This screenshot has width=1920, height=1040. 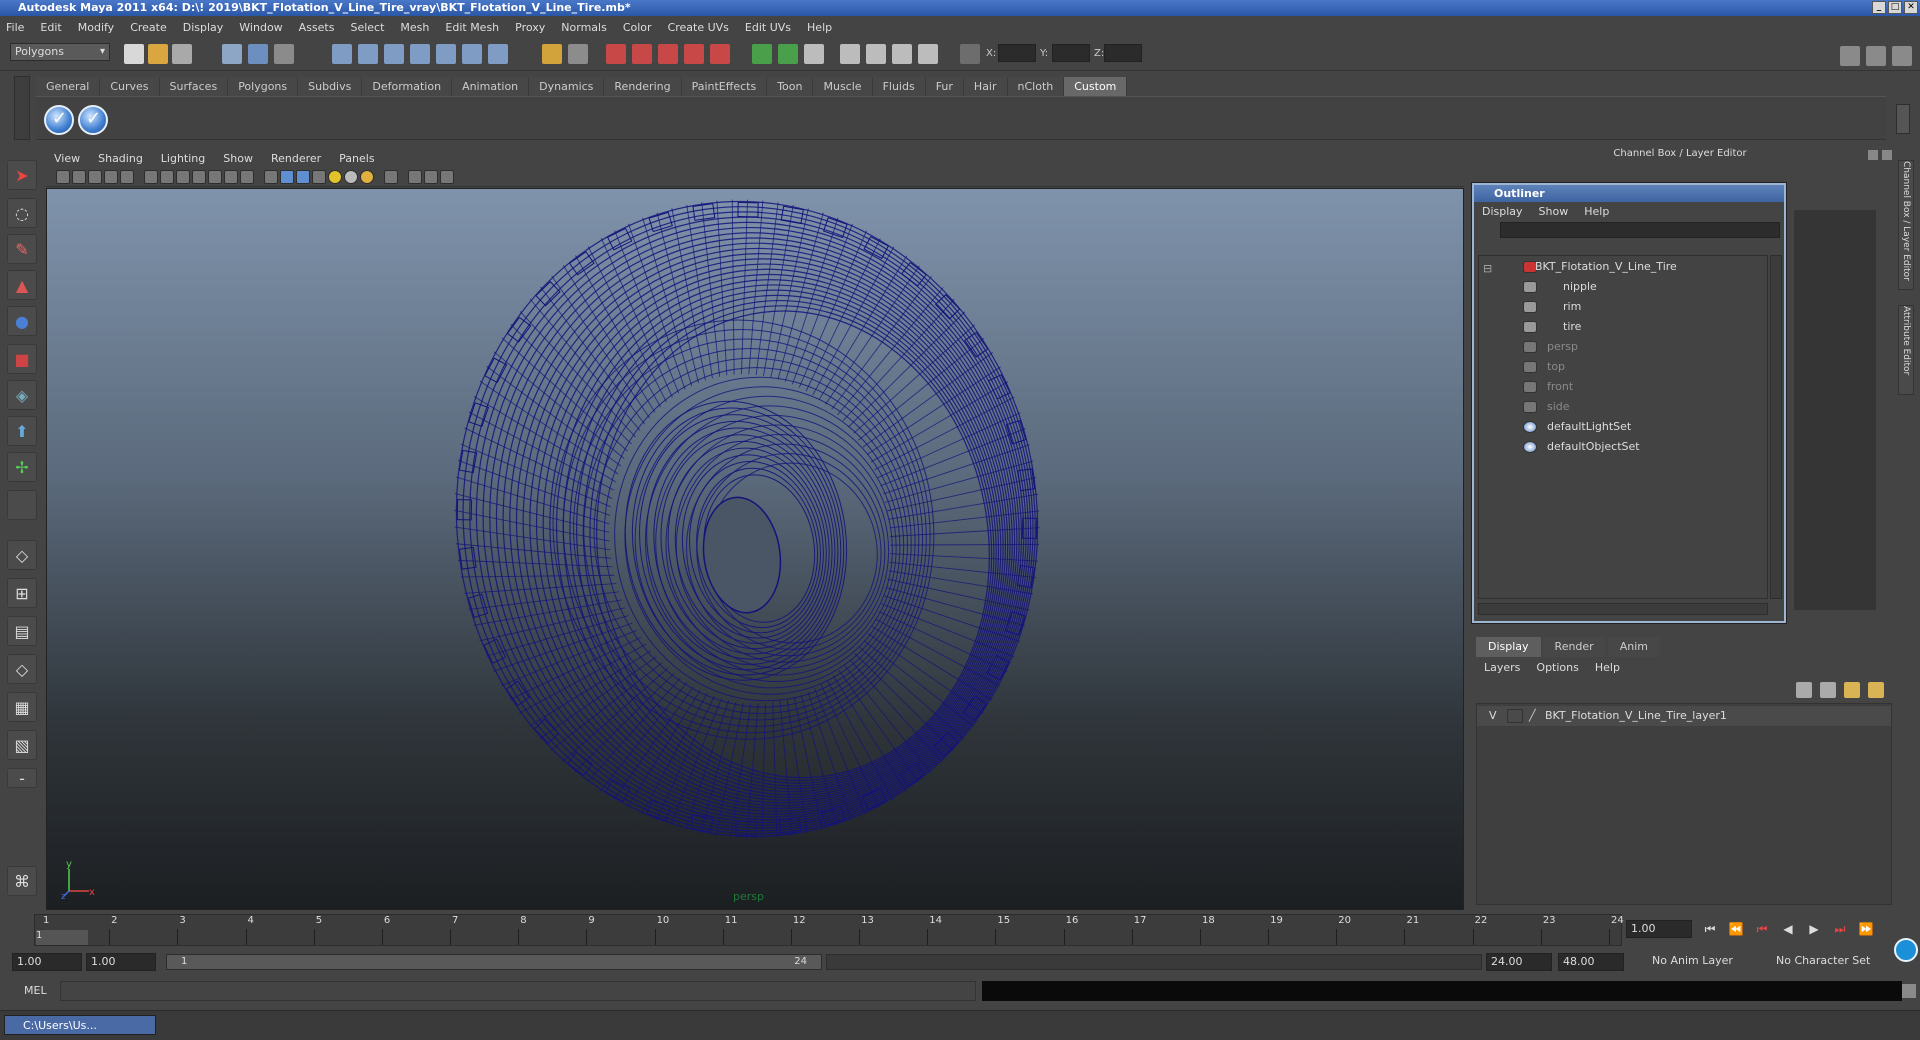 I want to click on layer-move-up-icon, so click(x=1852, y=690).